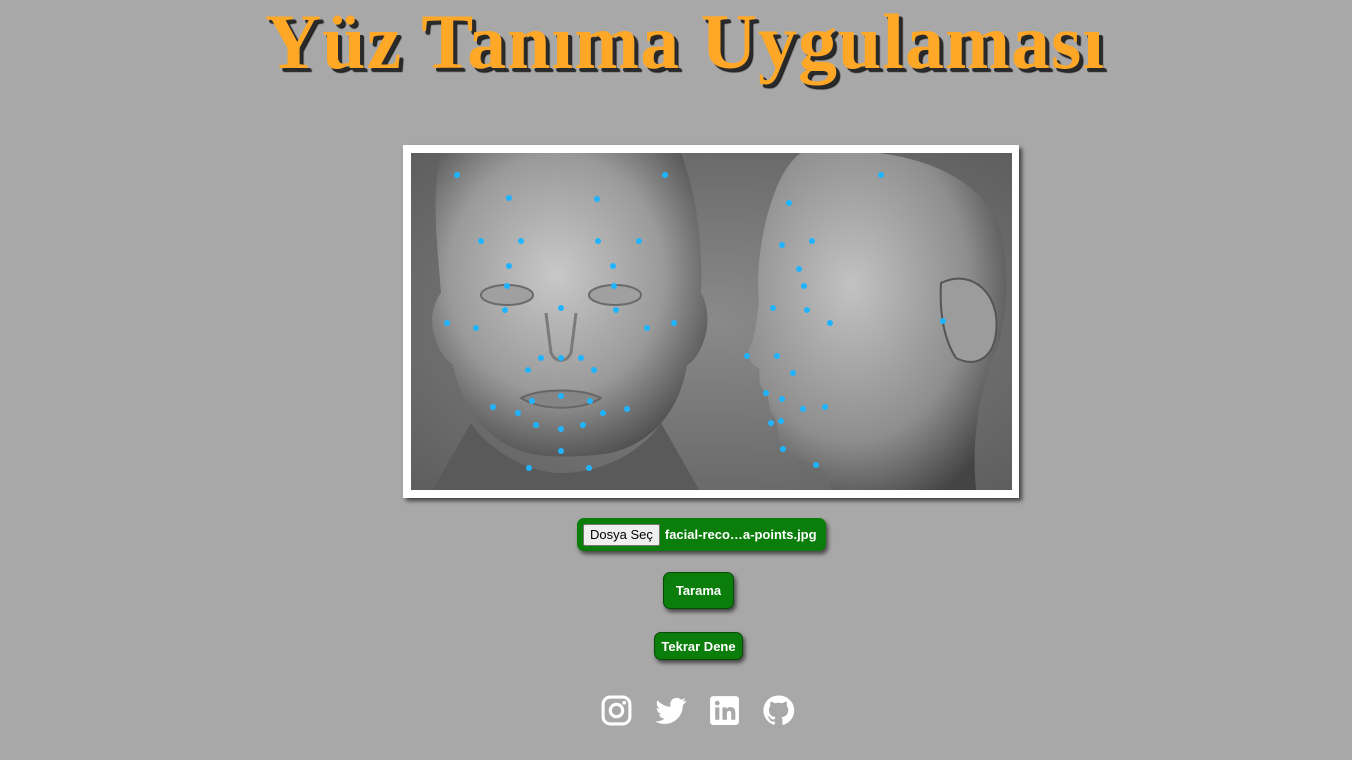 Image resolution: width=1352 pixels, height=760 pixels. Describe the element at coordinates (621, 534) in the screenshot. I see `choose-file-button: Dosya Seç` at that location.